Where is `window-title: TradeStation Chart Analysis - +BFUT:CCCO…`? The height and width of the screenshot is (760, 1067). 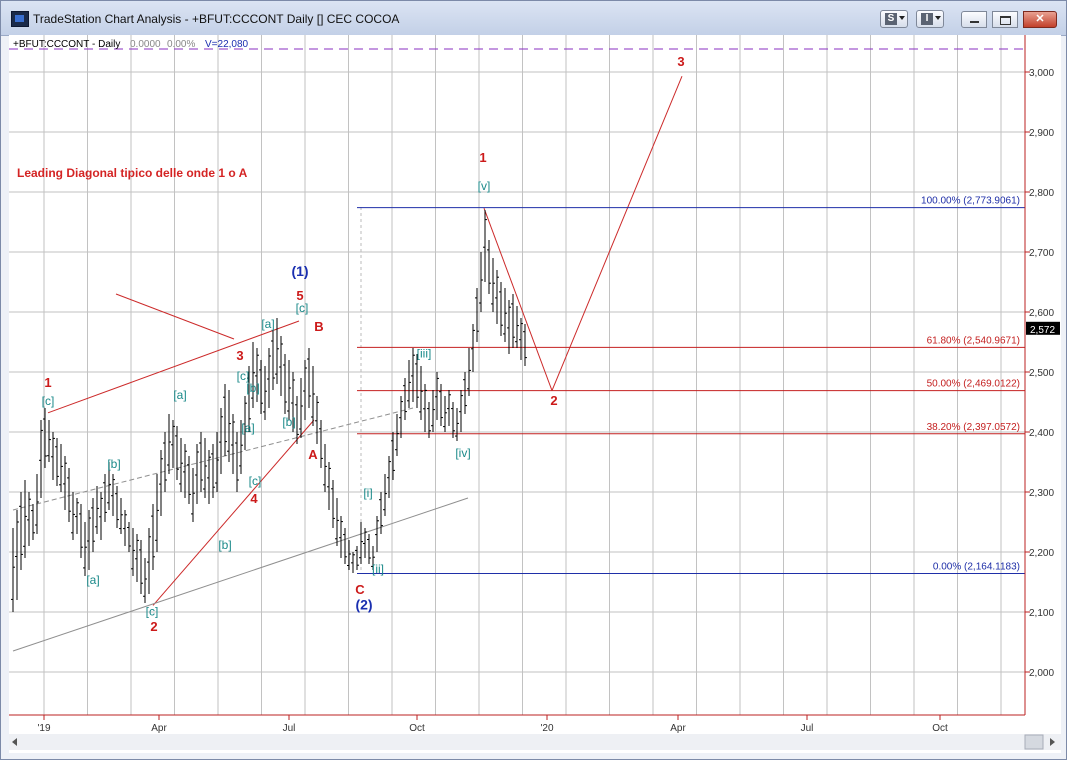
window-title: TradeStation Chart Analysis - +BFUT:CCCO… is located at coordinates (216, 19).